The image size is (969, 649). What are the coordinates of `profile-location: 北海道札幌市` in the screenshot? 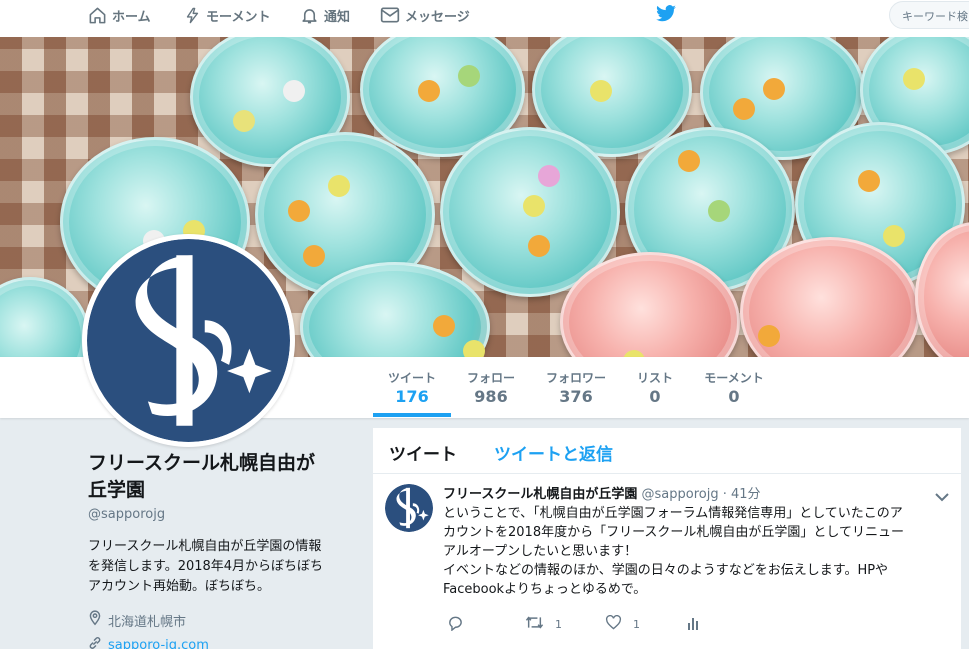 It's located at (223, 620).